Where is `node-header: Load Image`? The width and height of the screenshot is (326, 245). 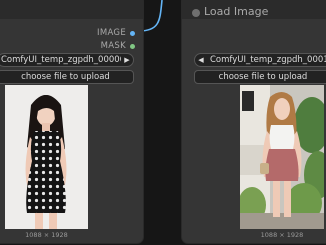 node-header: Load Image is located at coordinates (254, 9).